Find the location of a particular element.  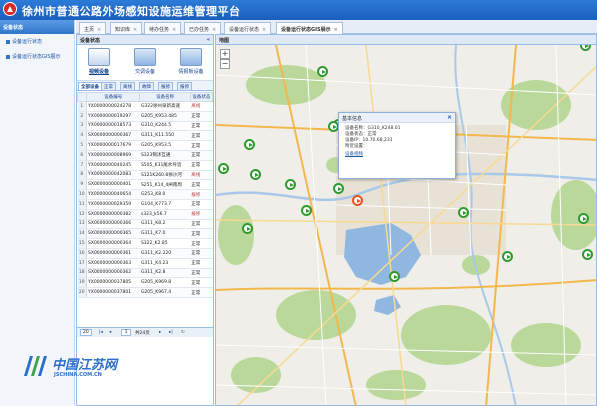

zoom-in-button: + is located at coordinates (225, 54).